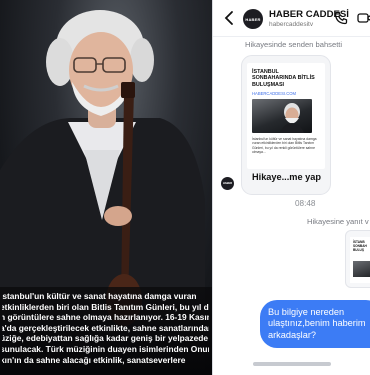 This screenshot has height=375, width=370. What do you see at coordinates (268, 84) in the screenshot?
I see `title-line: BULUŞMASI` at bounding box center [268, 84].